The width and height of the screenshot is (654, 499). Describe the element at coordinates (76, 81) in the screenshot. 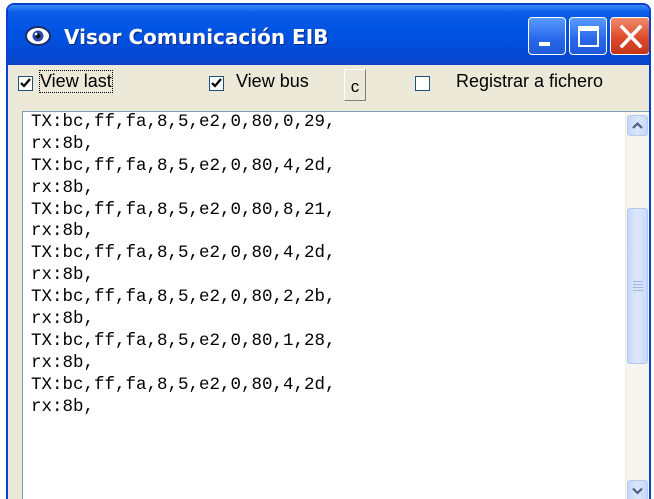

I see `view-last-label: View last` at that location.